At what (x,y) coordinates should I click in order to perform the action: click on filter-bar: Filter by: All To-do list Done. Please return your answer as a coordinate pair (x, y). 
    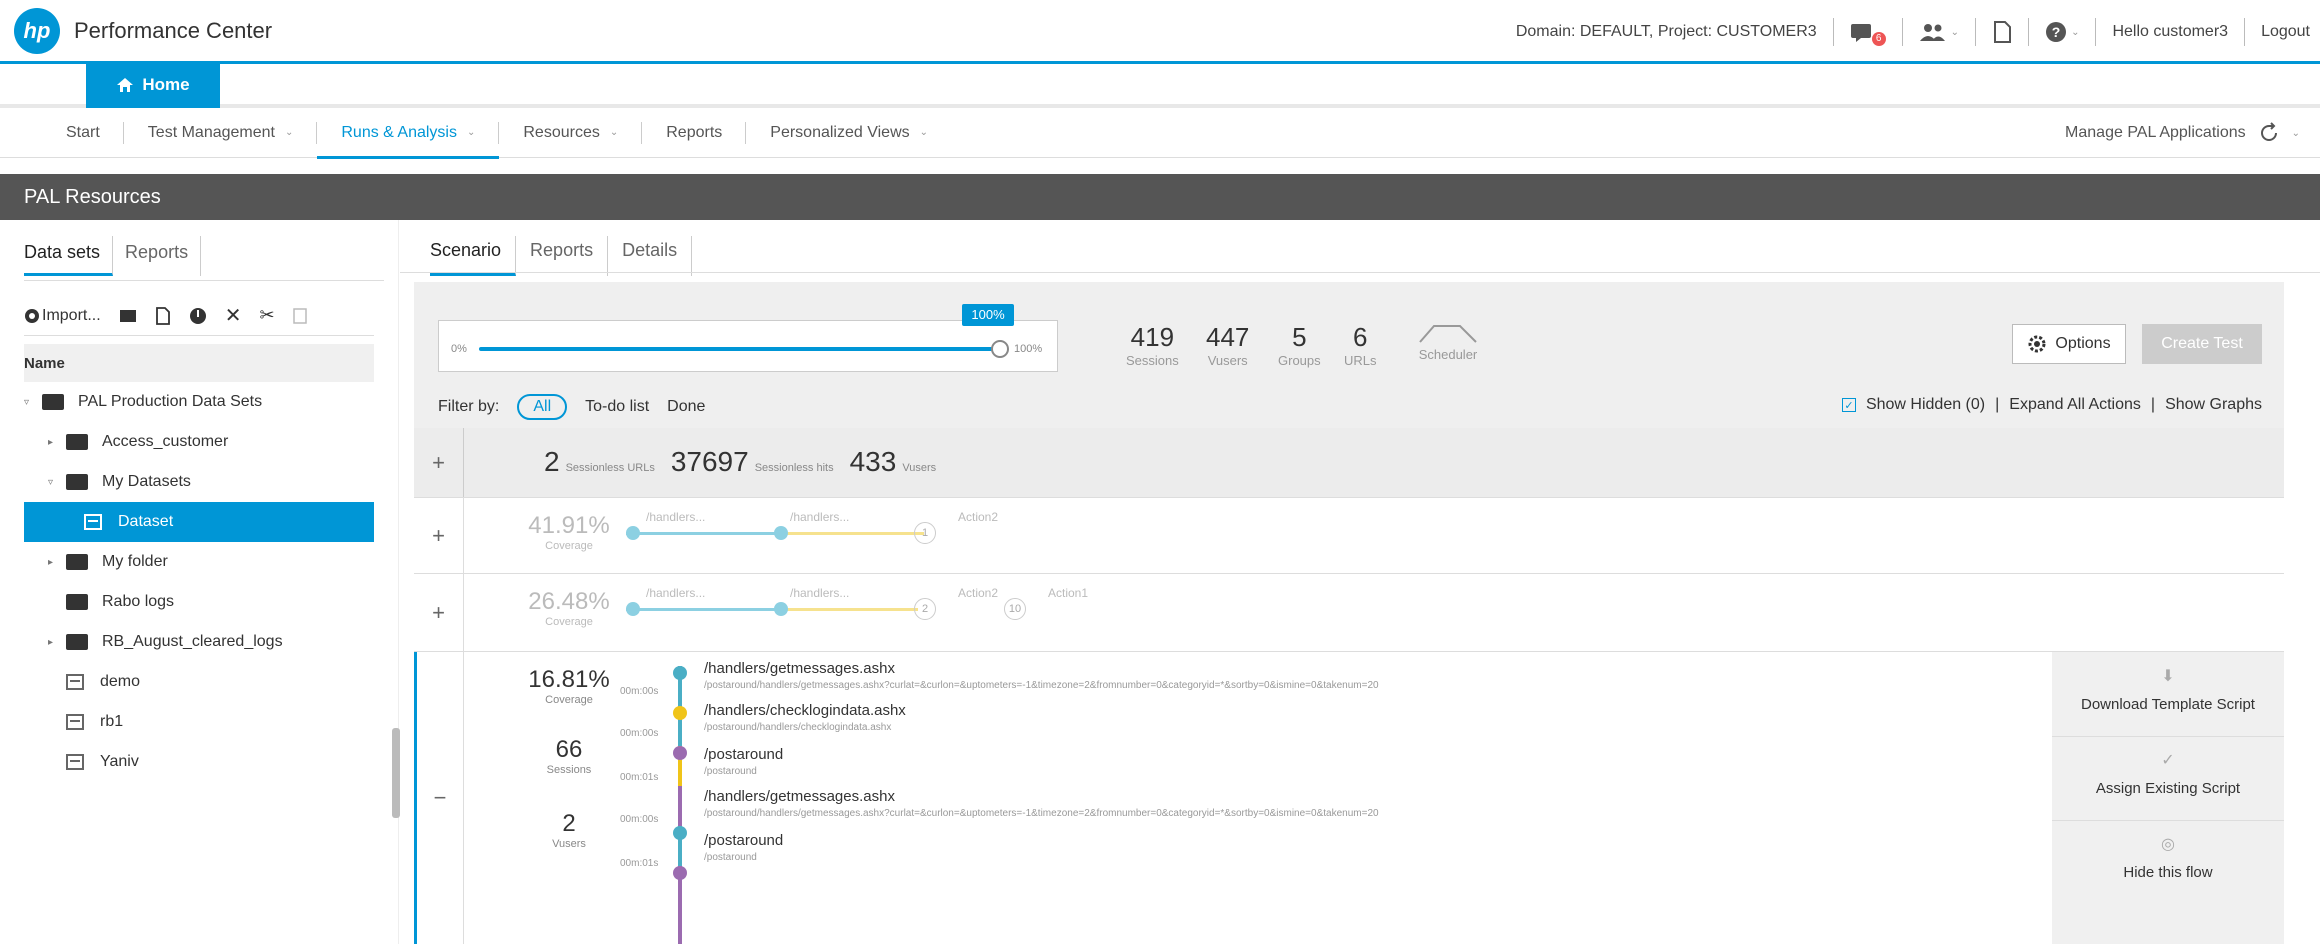
    Looking at the image, I should click on (571, 407).